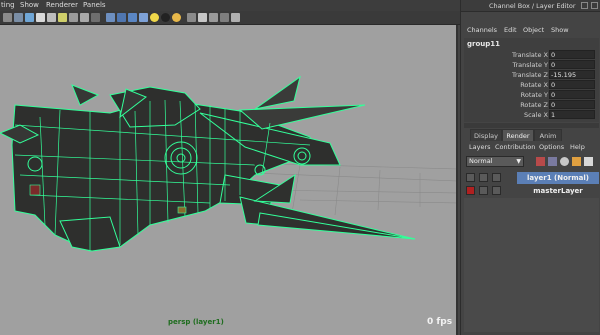  Describe the element at coordinates (576, 161) in the screenshot. I see `render-settings-icon` at that location.